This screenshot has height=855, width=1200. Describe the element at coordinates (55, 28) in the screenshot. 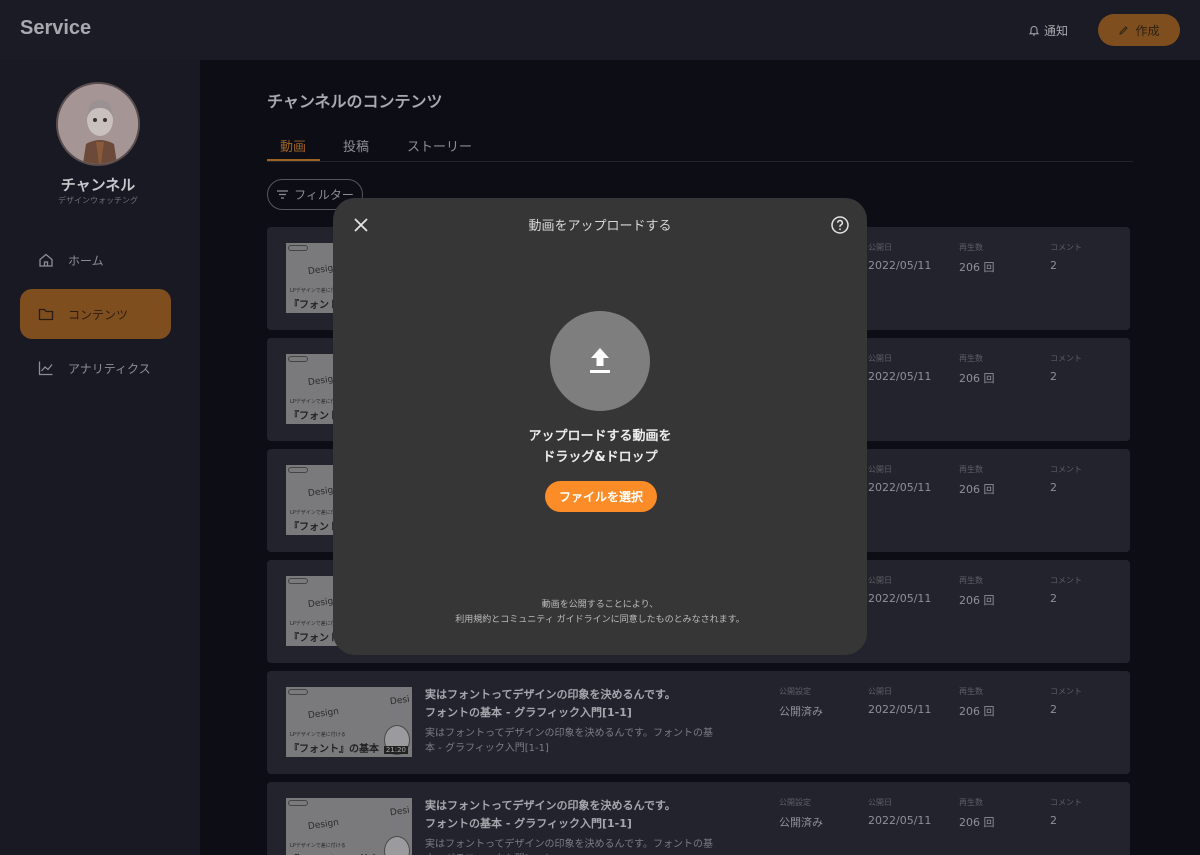

I see `service-logo: Service` at that location.